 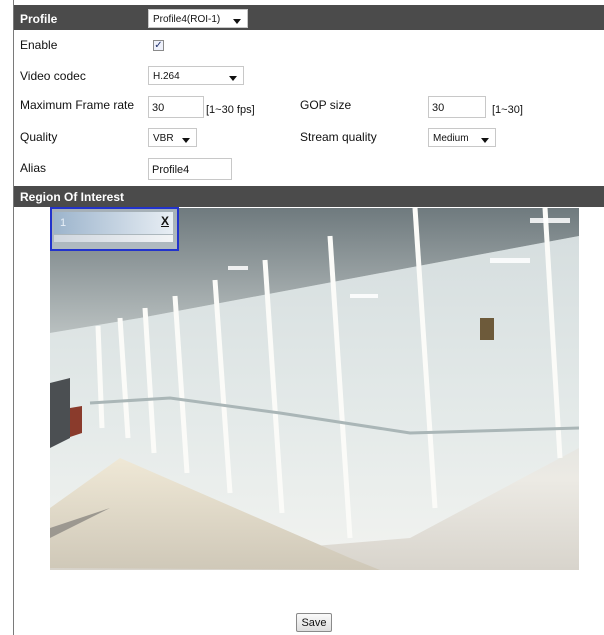 What do you see at coordinates (113, 223) in the screenshot?
I see `roi-box-titlebar: 1 X` at bounding box center [113, 223].